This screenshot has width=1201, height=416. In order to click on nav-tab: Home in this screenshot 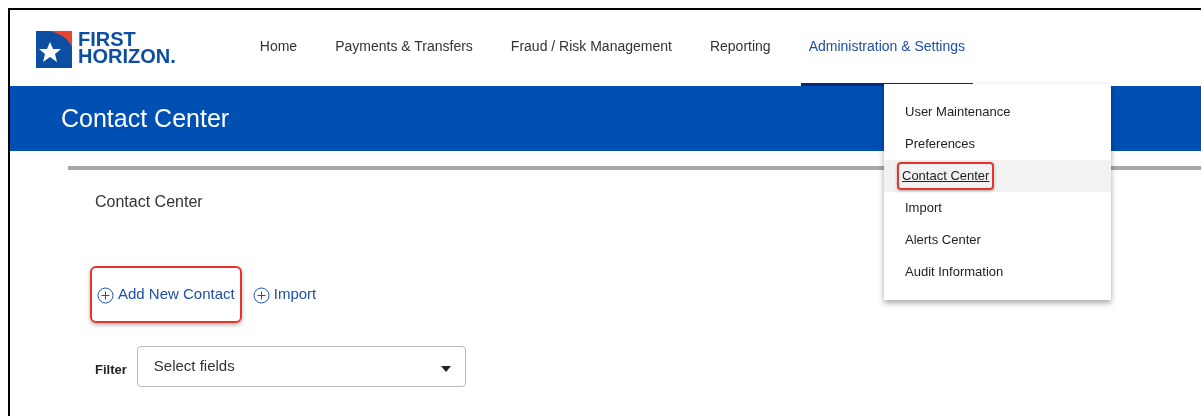, I will do `click(278, 48)`.